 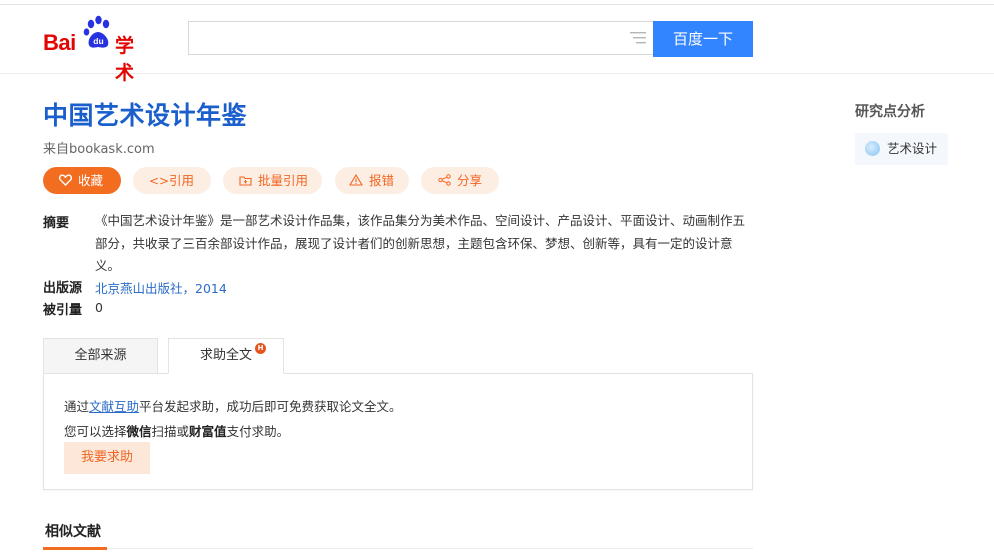 I want to click on report-error-button: 报错, so click(x=372, y=180).